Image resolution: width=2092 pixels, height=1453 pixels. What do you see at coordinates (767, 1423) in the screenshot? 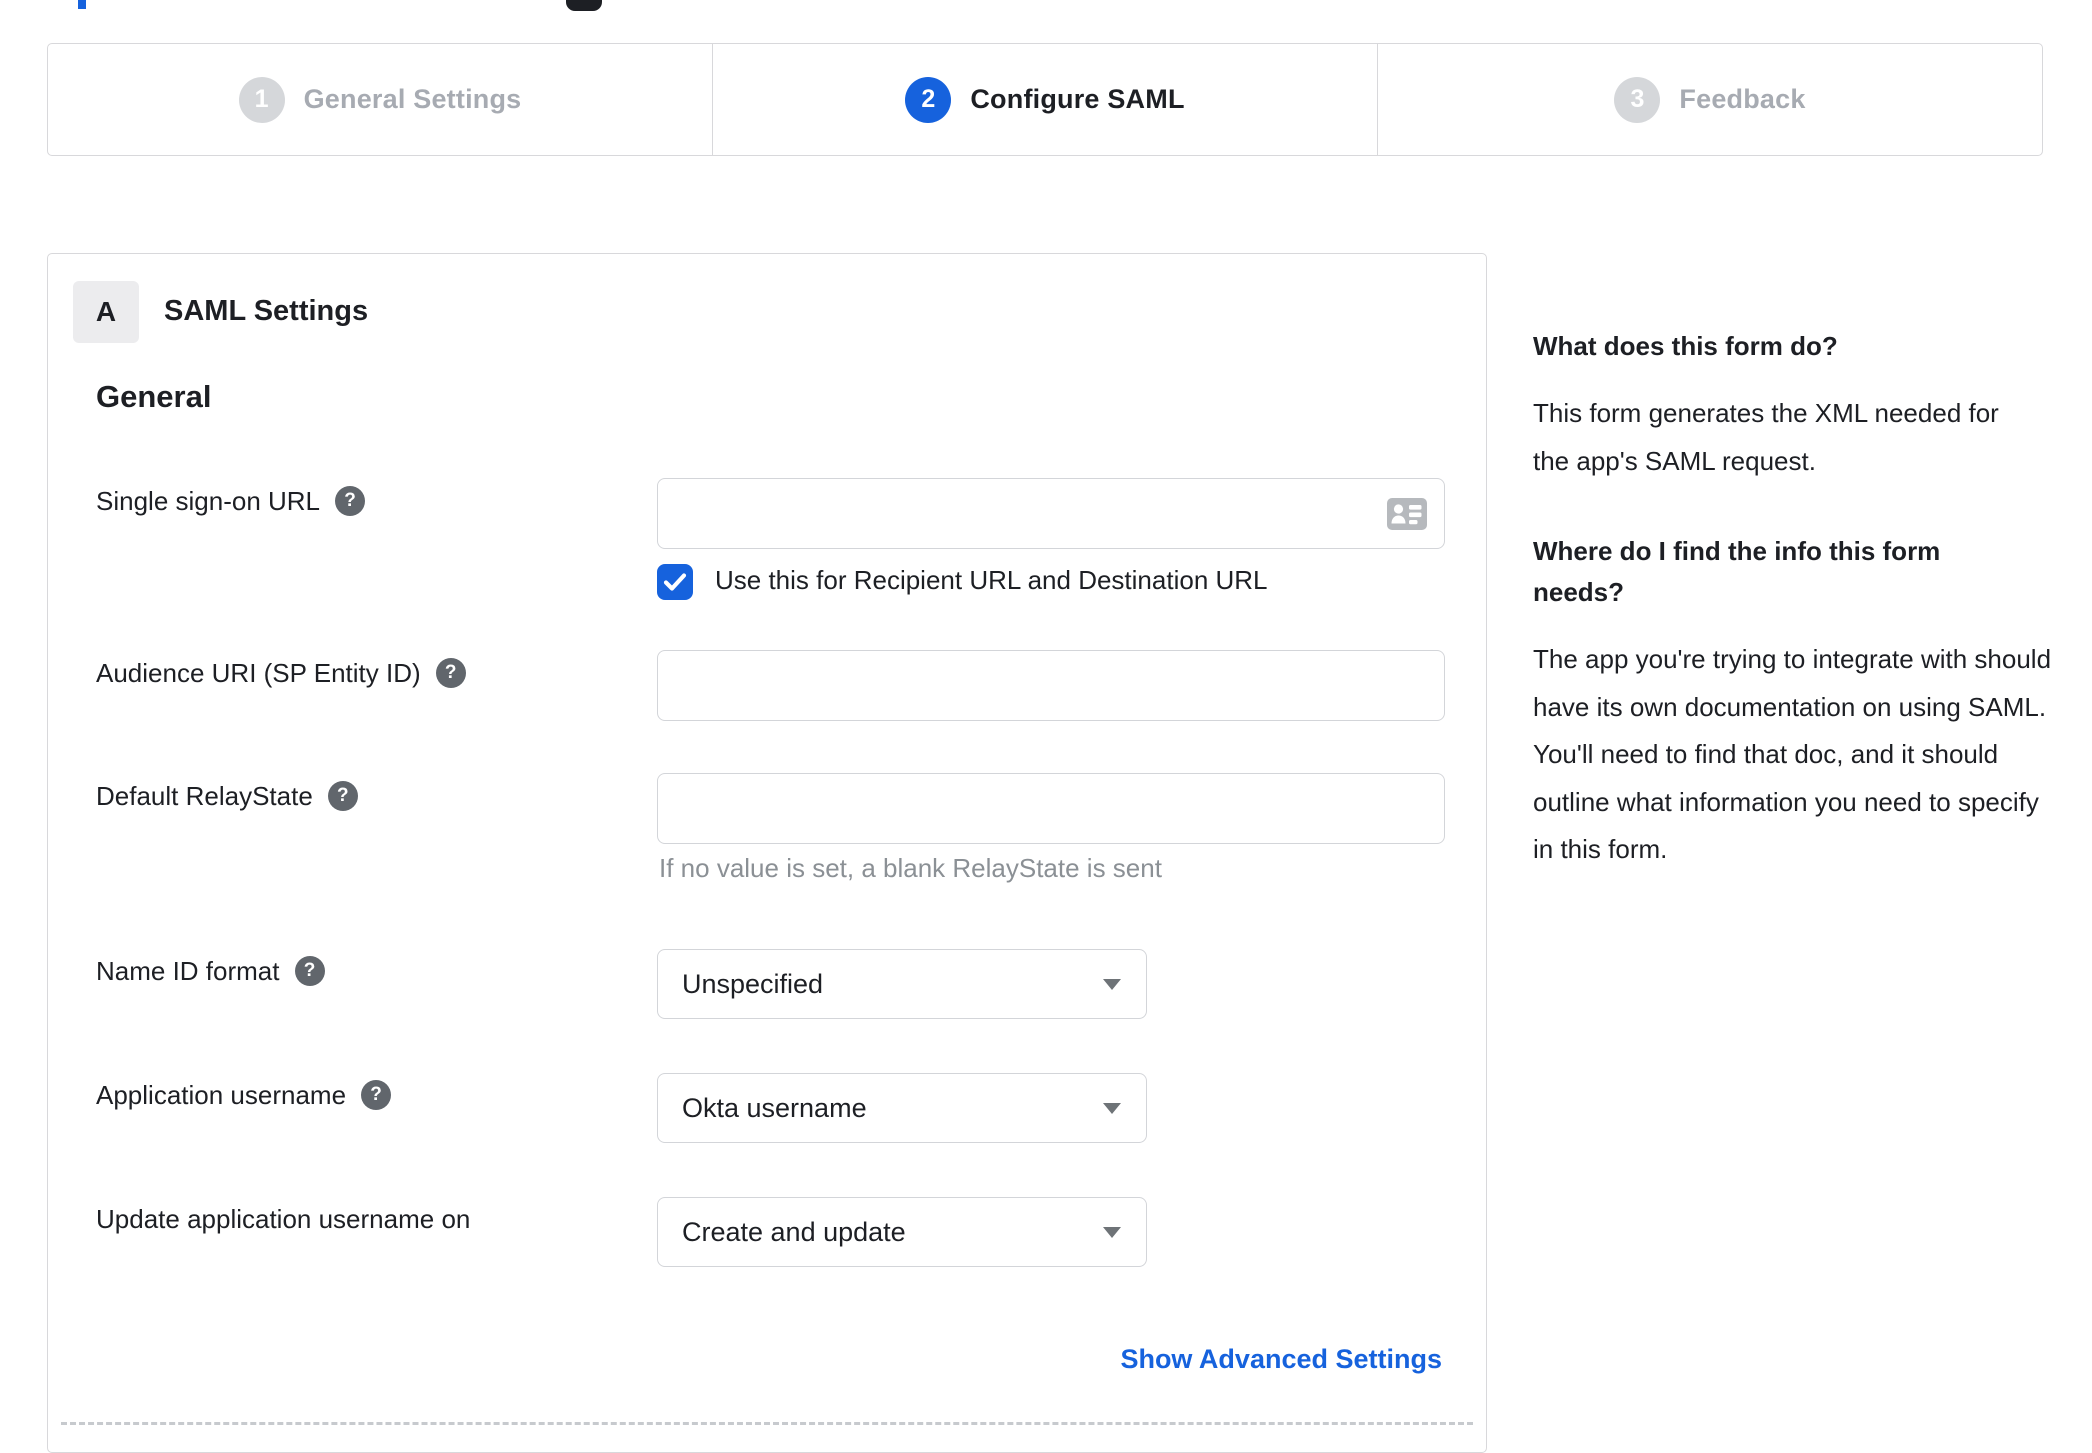
I see `section-dashed-divider` at bounding box center [767, 1423].